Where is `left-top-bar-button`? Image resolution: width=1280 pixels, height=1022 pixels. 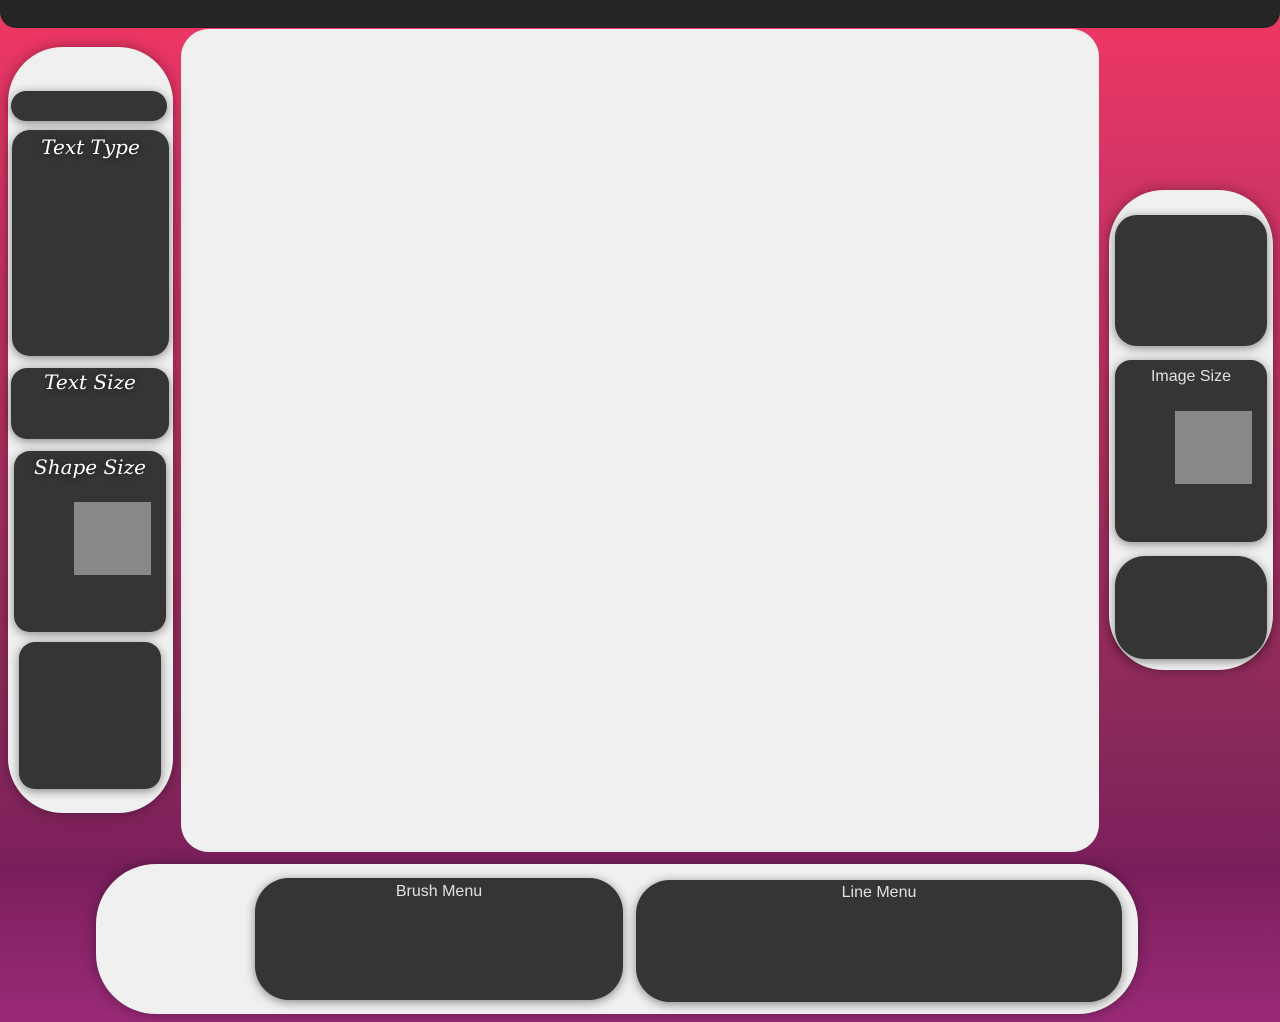
left-top-bar-button is located at coordinates (89, 106).